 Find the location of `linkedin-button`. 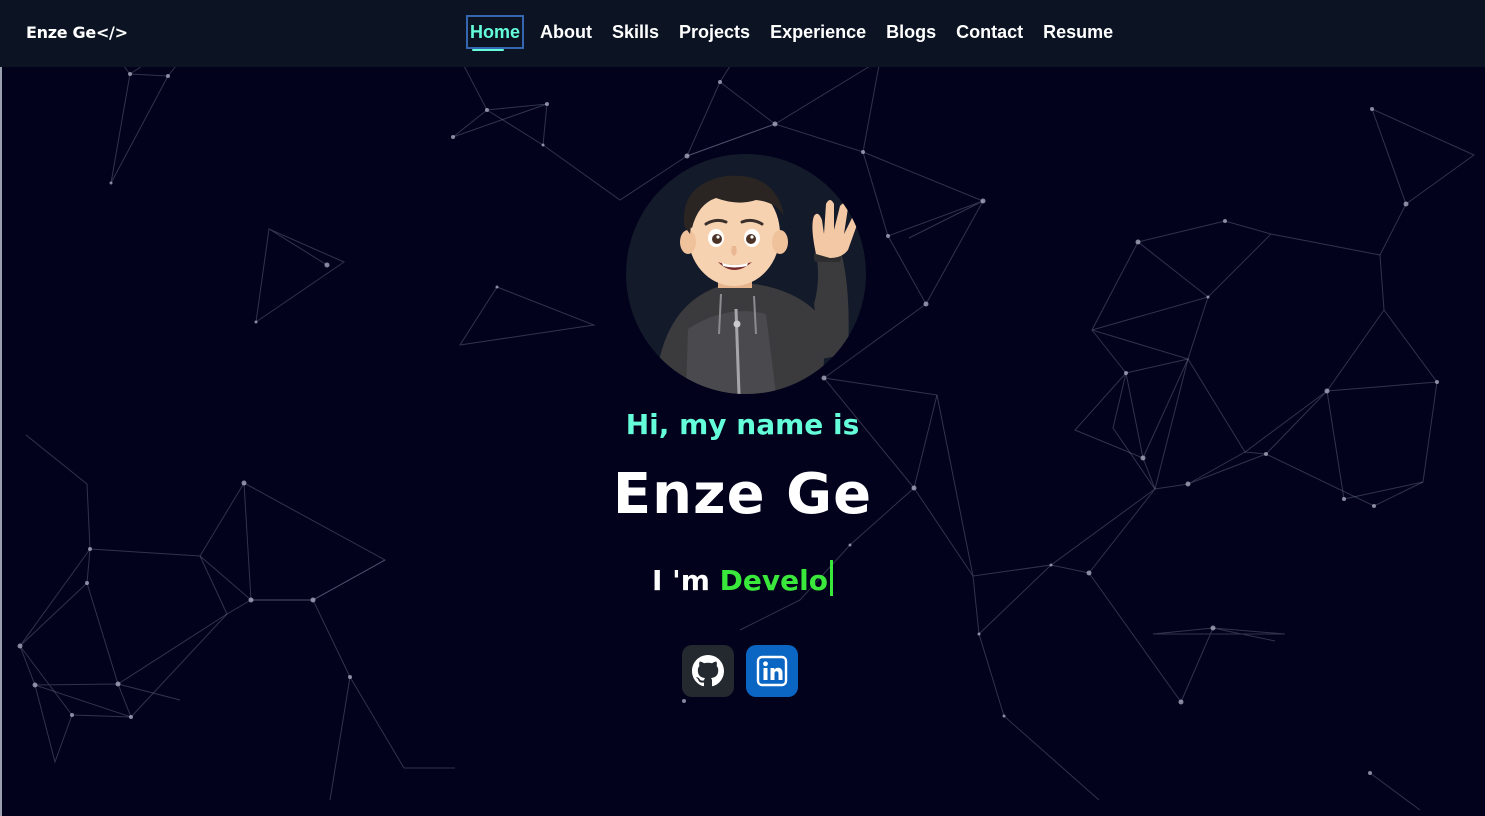

linkedin-button is located at coordinates (772, 671).